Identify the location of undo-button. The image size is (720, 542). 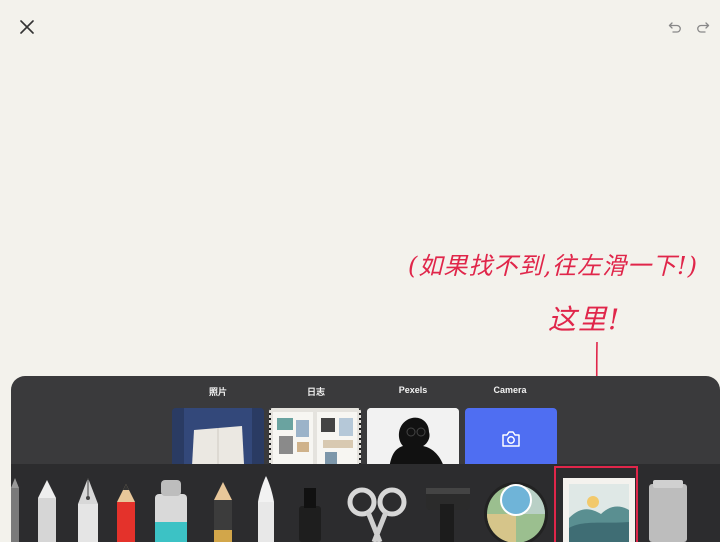
(675, 27).